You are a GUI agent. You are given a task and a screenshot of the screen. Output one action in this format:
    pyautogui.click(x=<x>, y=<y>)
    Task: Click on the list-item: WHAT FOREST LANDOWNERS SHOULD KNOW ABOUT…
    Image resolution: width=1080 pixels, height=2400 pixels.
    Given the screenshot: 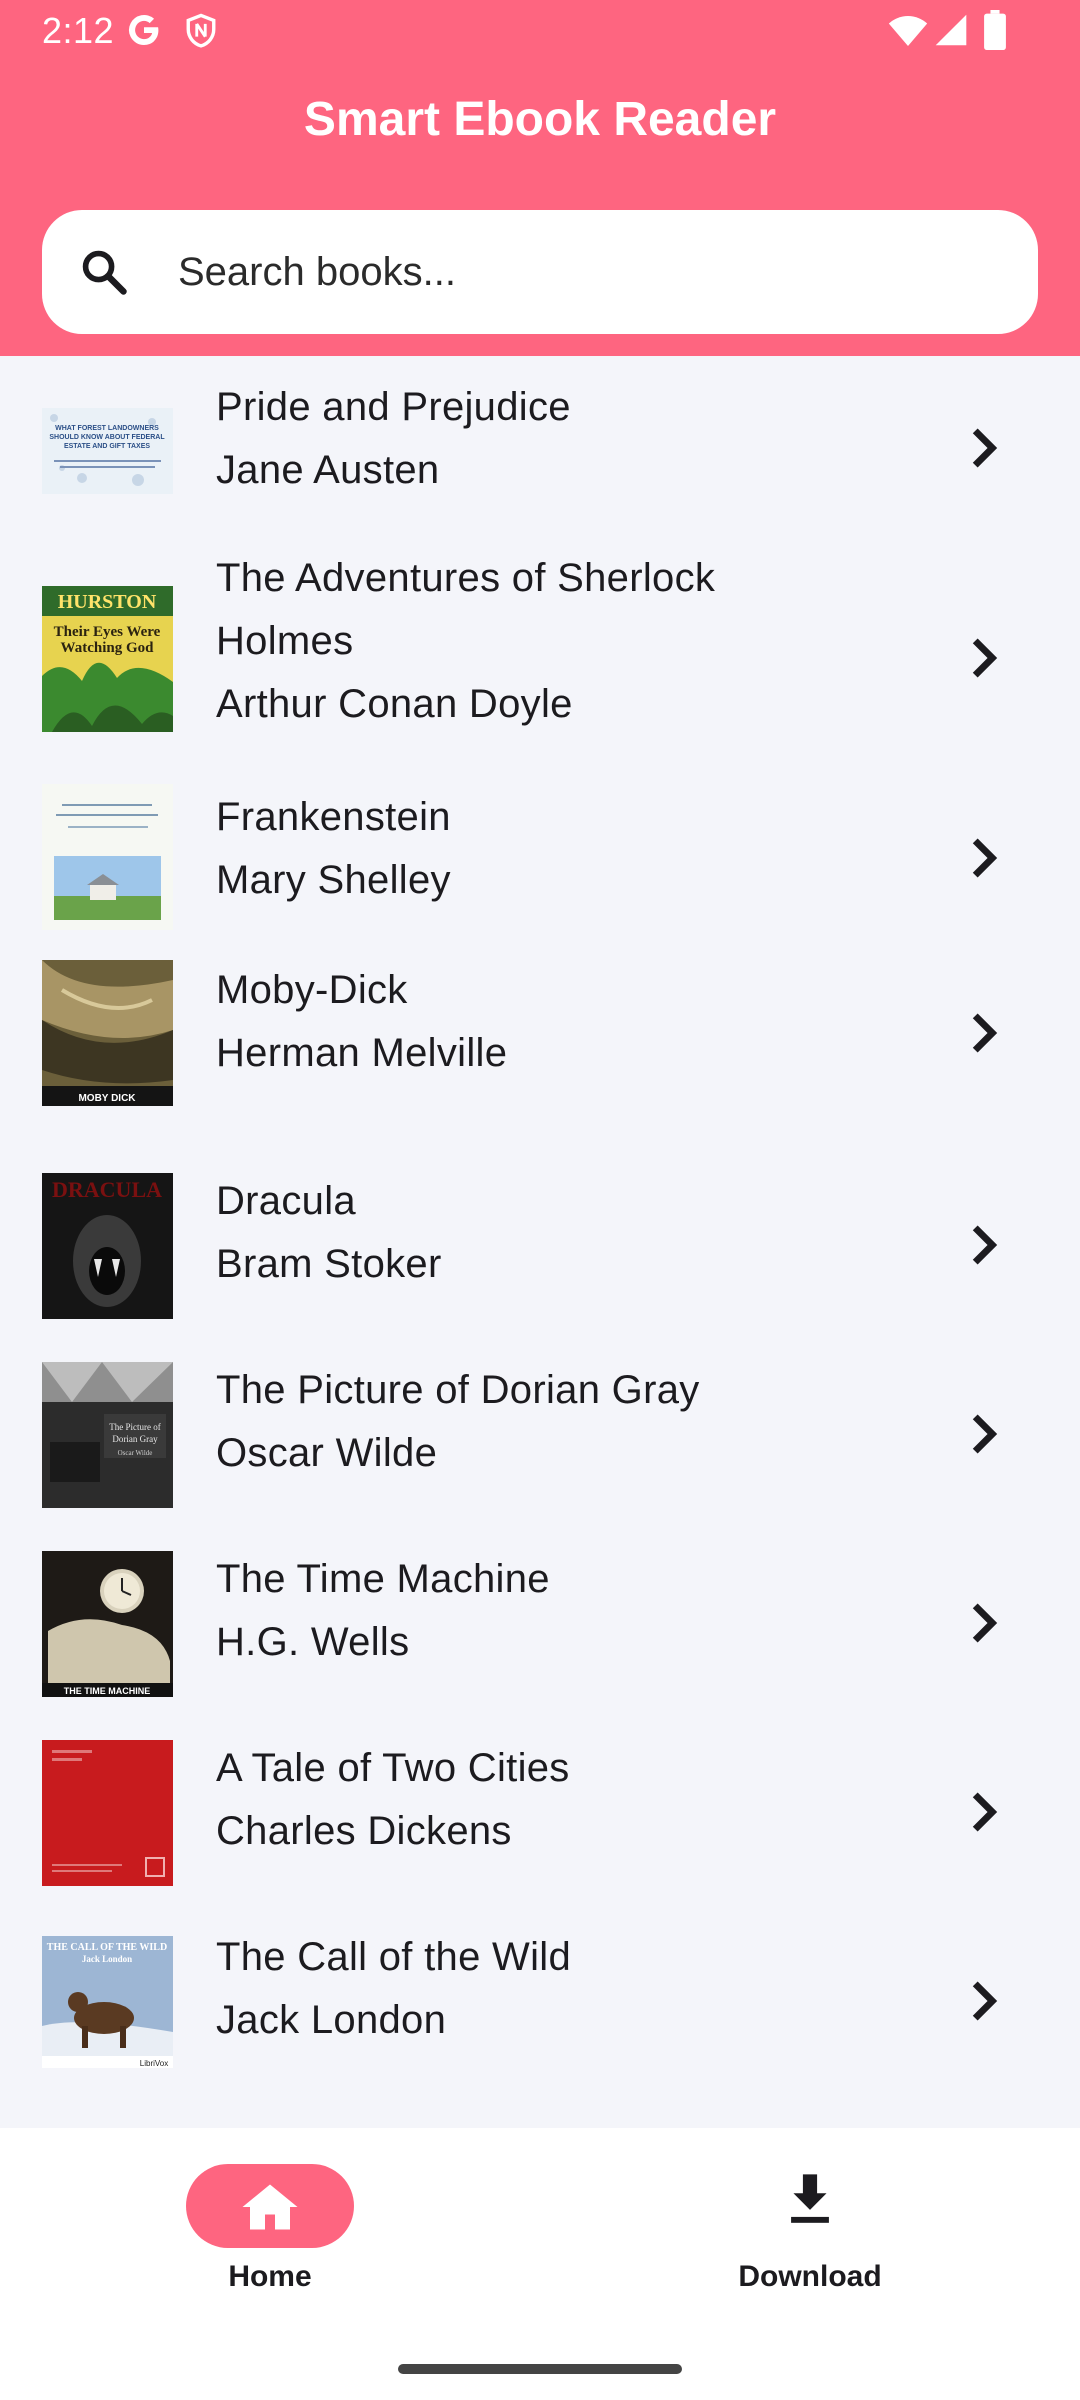 What is the action you would take?
    pyautogui.click(x=540, y=448)
    